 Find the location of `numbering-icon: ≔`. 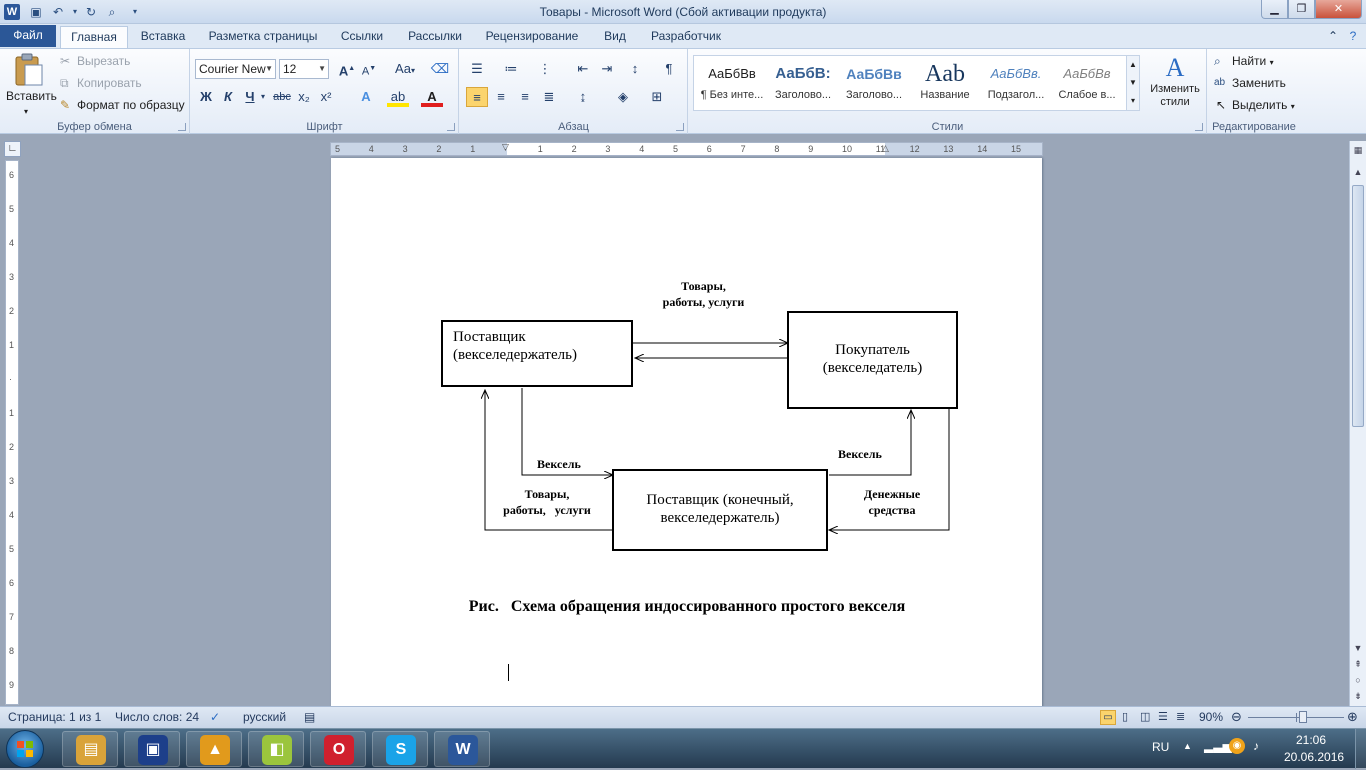

numbering-icon: ≔ is located at coordinates (511, 69).